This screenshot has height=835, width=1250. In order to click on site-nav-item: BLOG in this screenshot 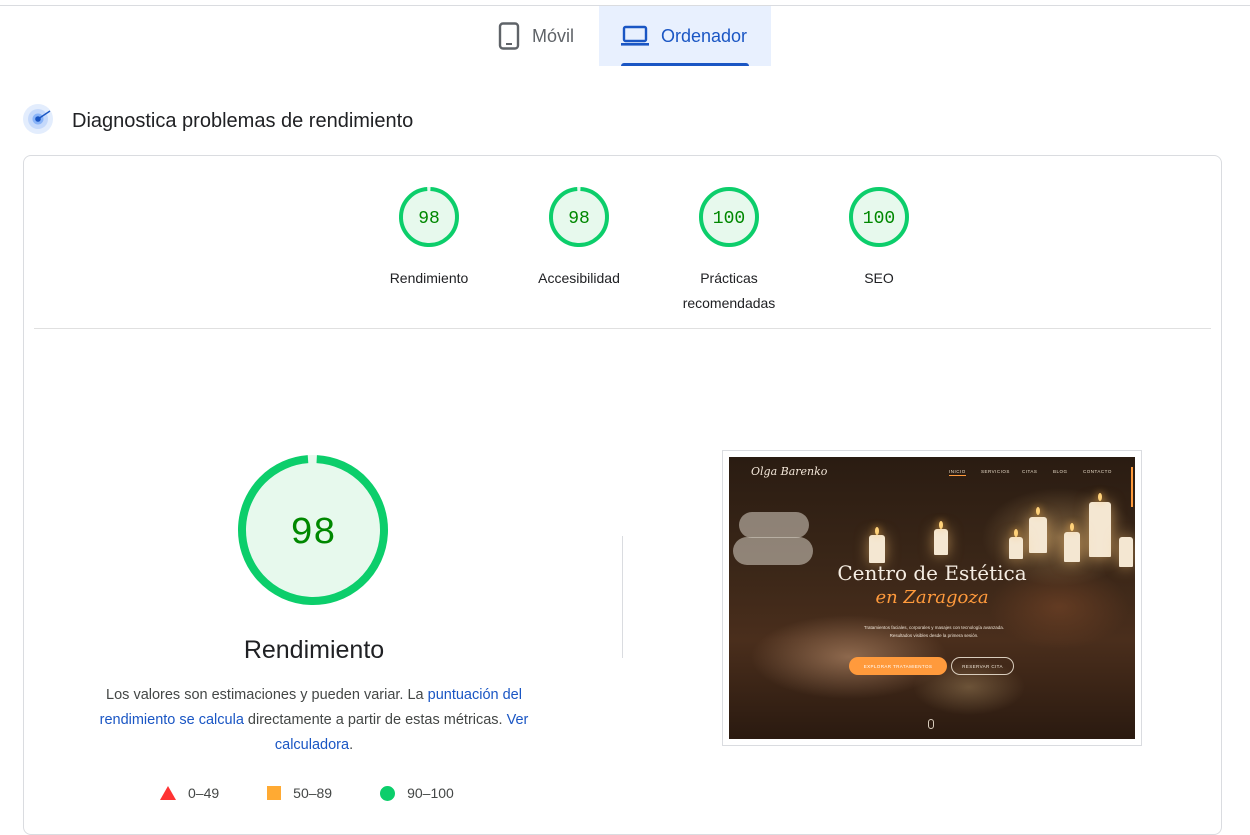, I will do `click(1060, 471)`.